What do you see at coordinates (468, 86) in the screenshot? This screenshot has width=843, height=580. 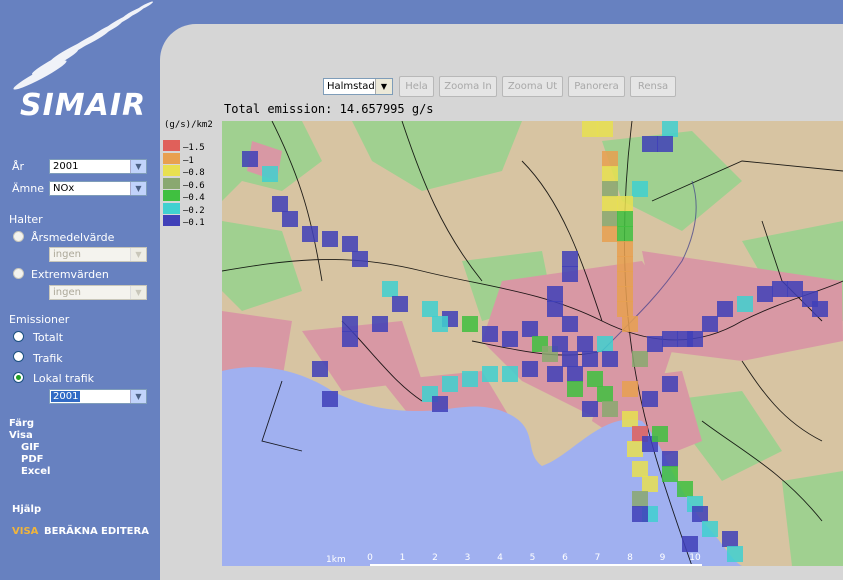 I see `zoom-in-button: Zooma In` at bounding box center [468, 86].